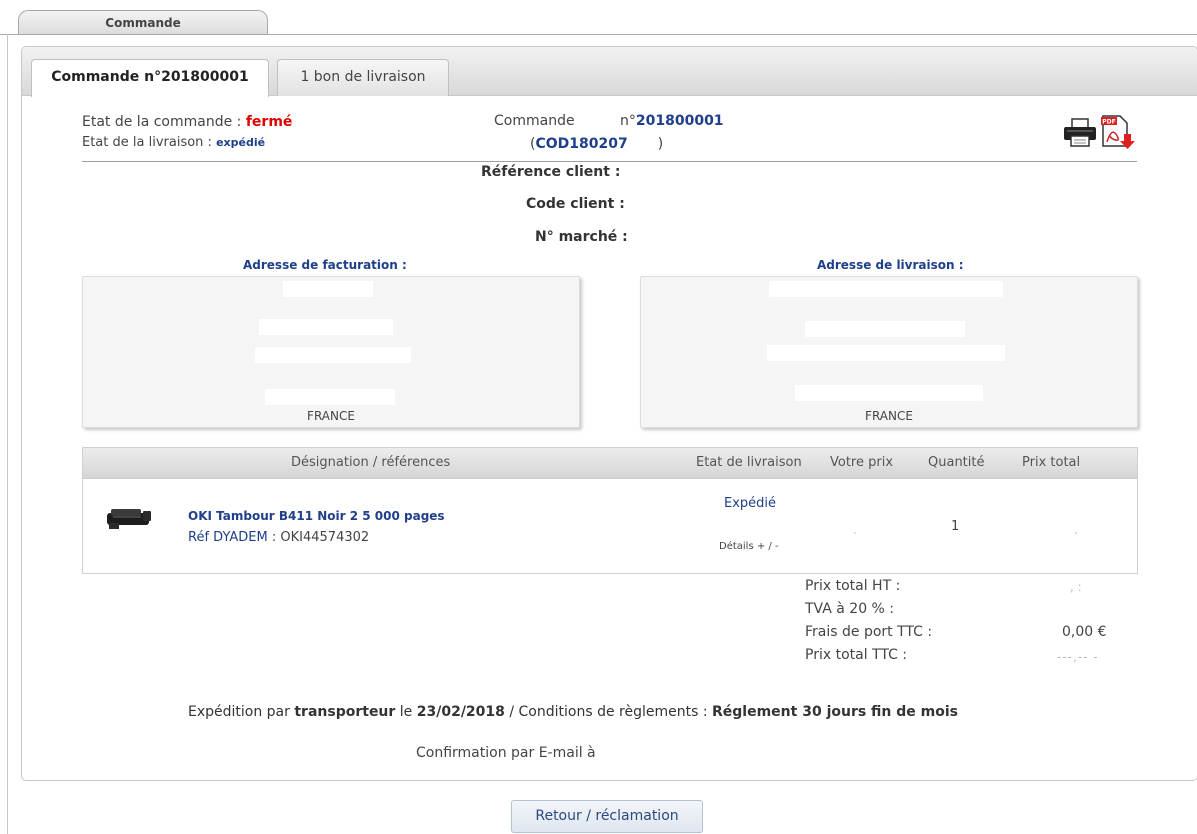 This screenshot has height=834, width=1197. What do you see at coordinates (1108, 122) in the screenshot?
I see `svg-text: PDF` at bounding box center [1108, 122].